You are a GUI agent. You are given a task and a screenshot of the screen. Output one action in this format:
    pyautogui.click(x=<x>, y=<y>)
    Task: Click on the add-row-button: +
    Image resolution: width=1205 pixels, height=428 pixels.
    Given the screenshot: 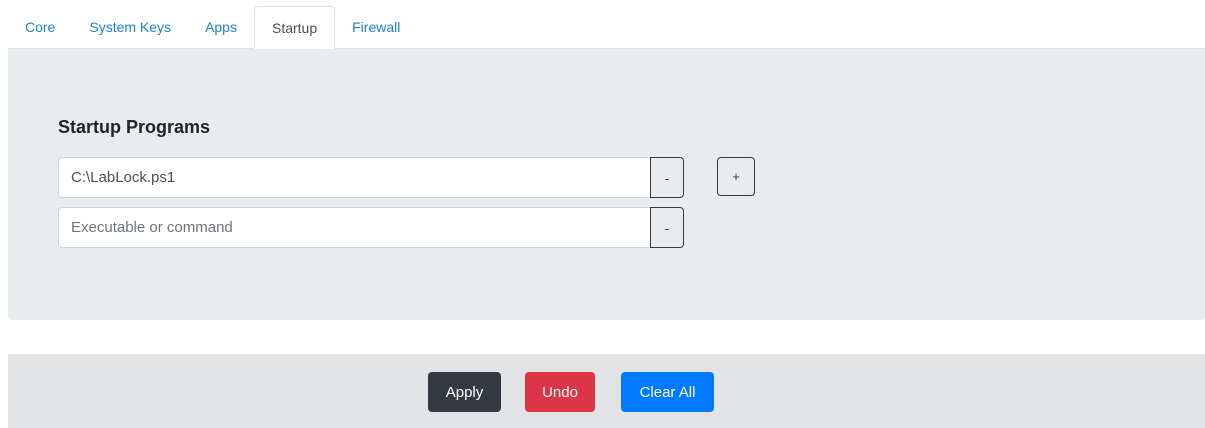 What is the action you would take?
    pyautogui.click(x=736, y=176)
    